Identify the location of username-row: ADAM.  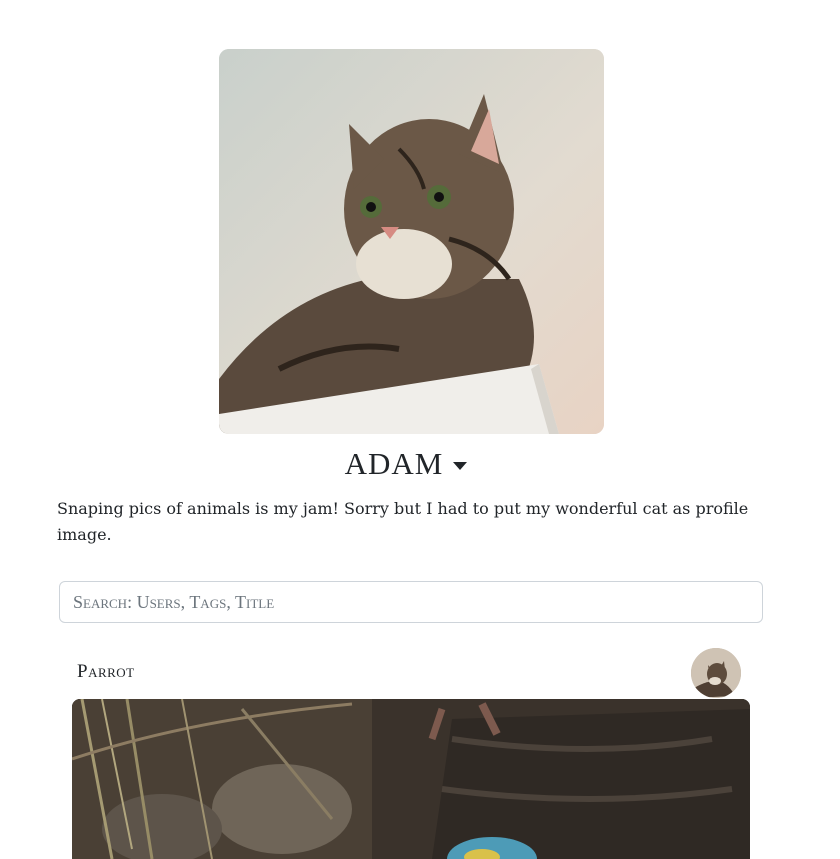
(406, 464).